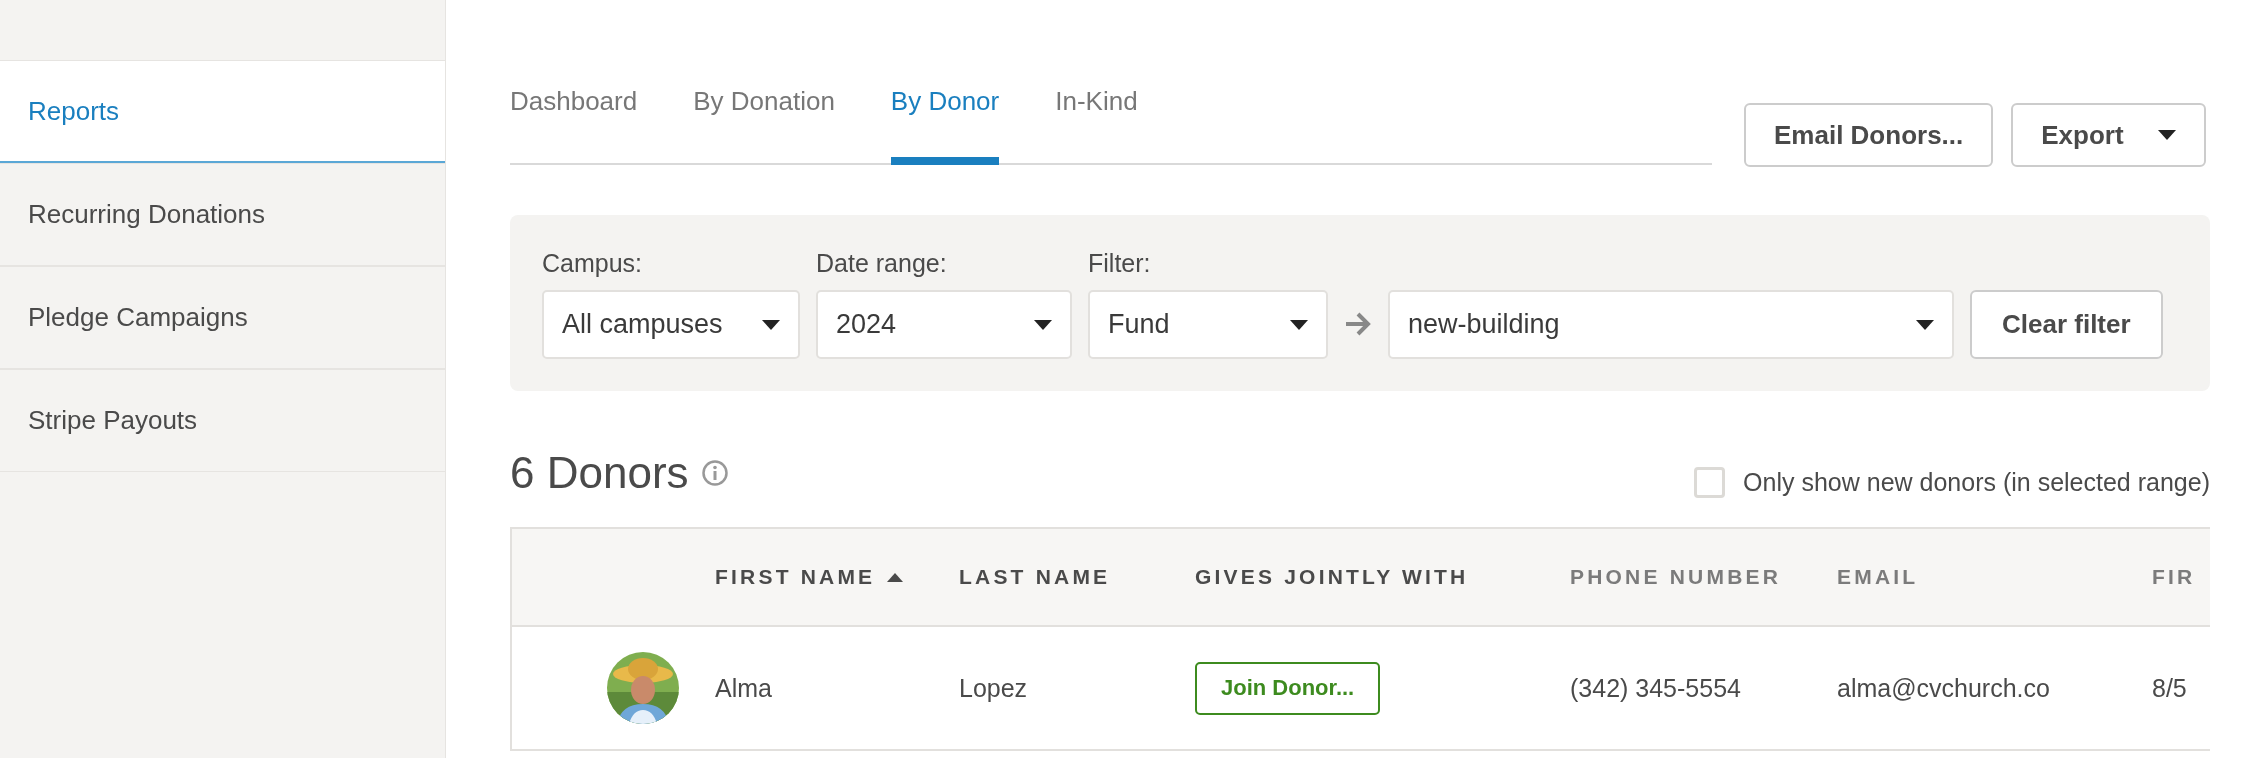 Image resolution: width=2268 pixels, height=758 pixels. Describe the element at coordinates (222, 111) in the screenshot. I see `sidebar-item: Reports` at that location.